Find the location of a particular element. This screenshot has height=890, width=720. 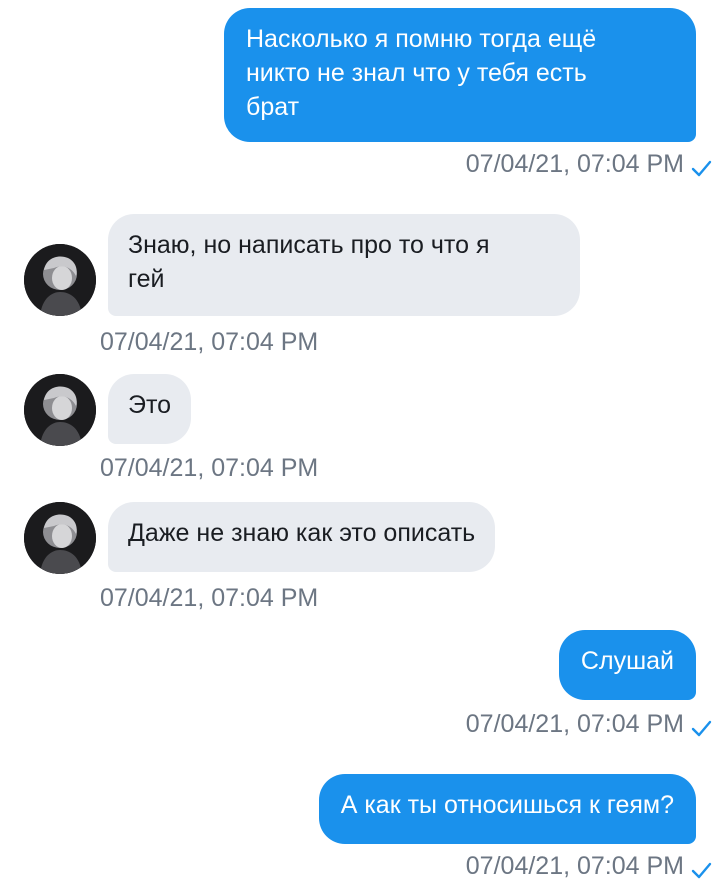

message-bubble-incoming: Это is located at coordinates (150, 409).